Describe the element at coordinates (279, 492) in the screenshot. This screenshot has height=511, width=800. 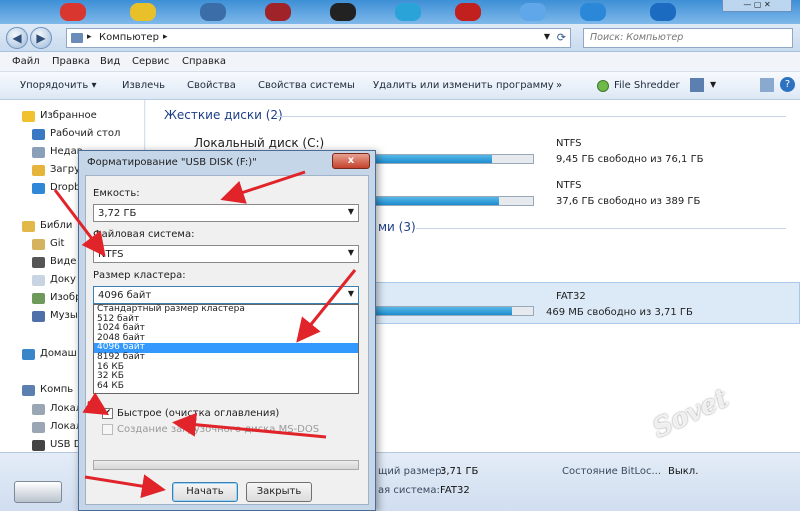
I see `close-button: Закрыть` at that location.